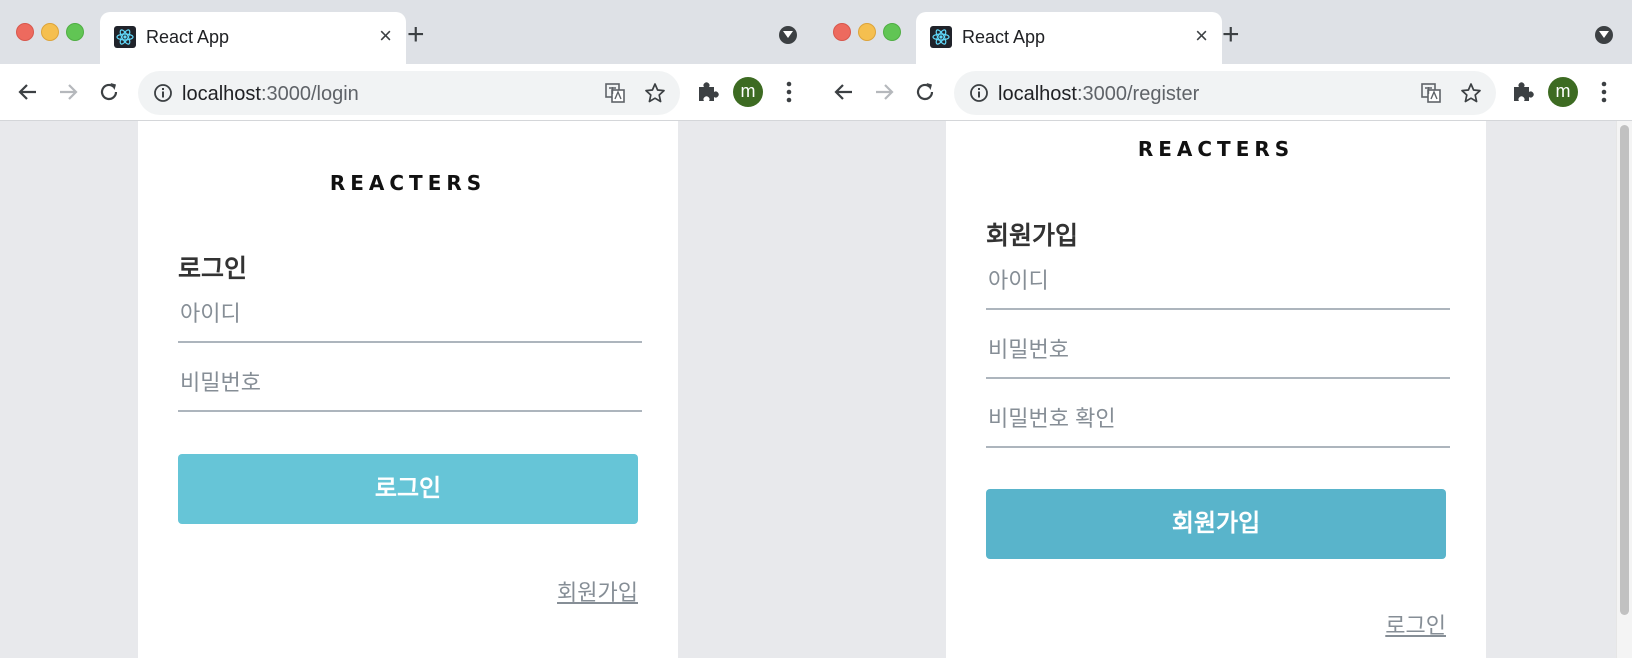 The image size is (1632, 658). I want to click on login-button: 로그인, so click(408, 489).